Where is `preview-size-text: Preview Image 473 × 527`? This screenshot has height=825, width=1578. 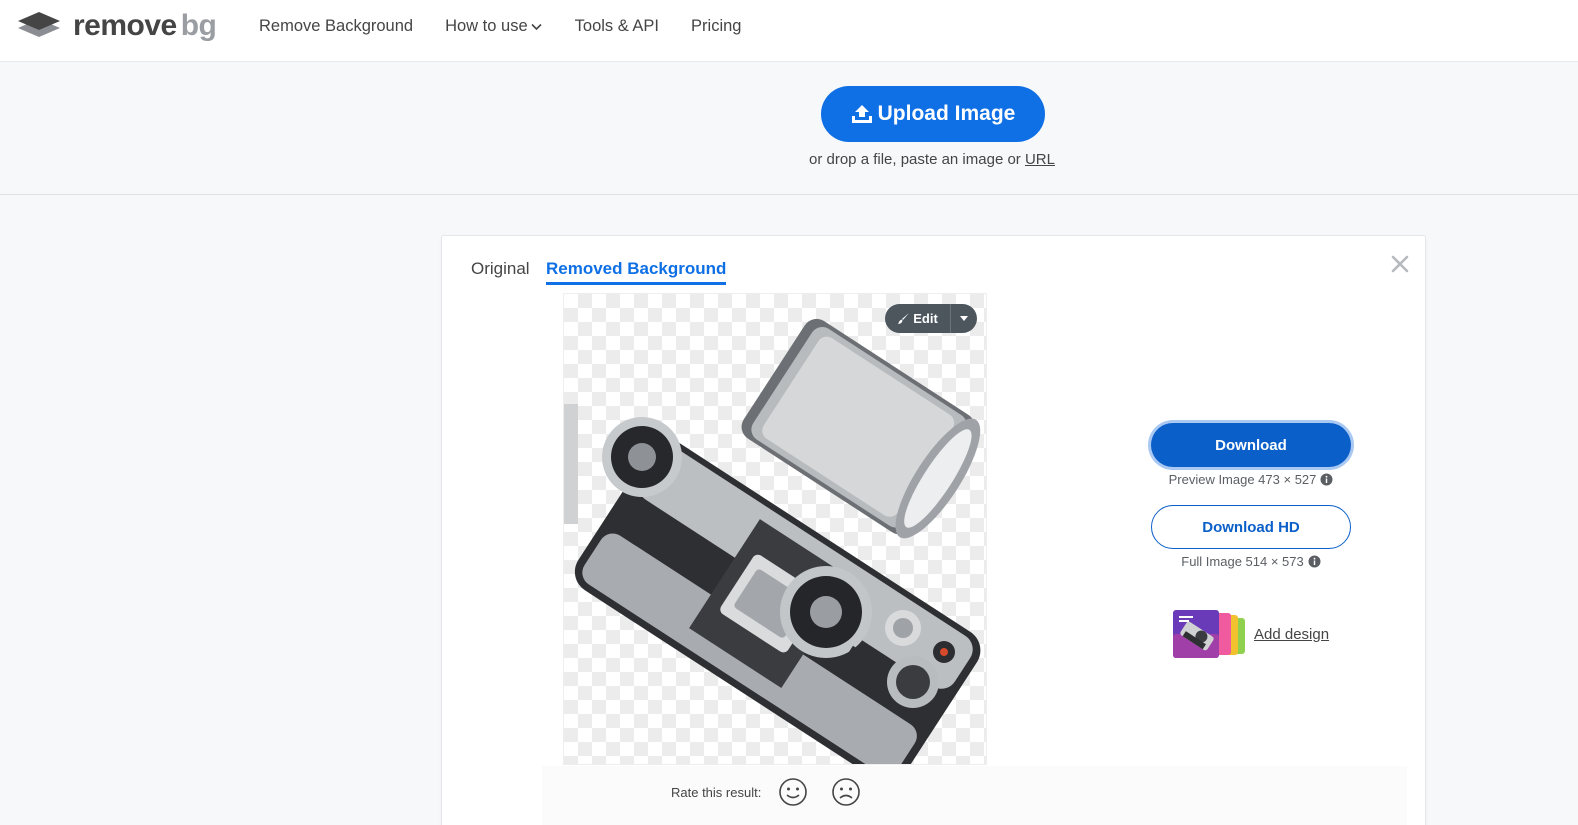
preview-size-text: Preview Image 473 × 527 is located at coordinates (1242, 479).